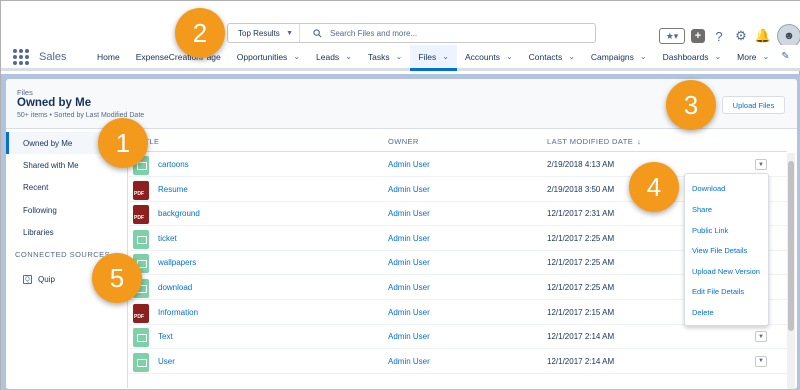 The height and width of the screenshot is (390, 800). I want to click on sidebar-item-recent: Recent, so click(67, 187).